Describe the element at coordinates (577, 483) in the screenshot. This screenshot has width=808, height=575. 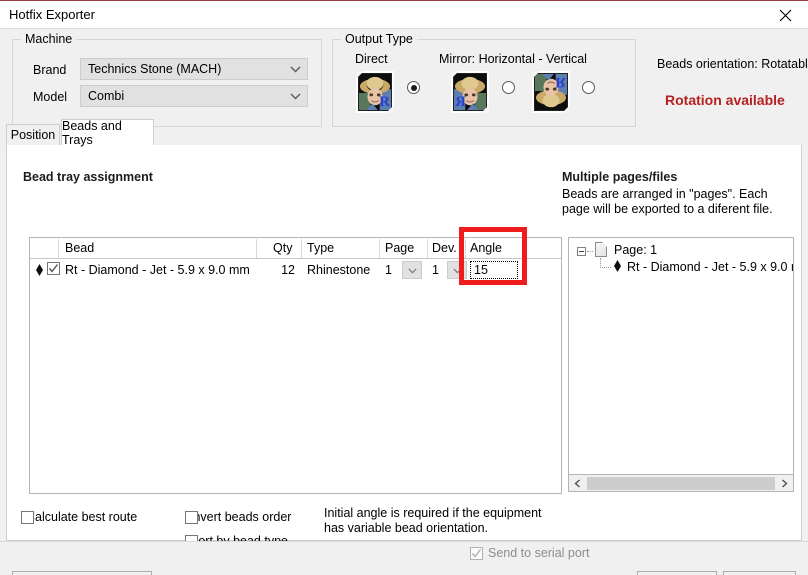
I see `scroll-left-button` at that location.